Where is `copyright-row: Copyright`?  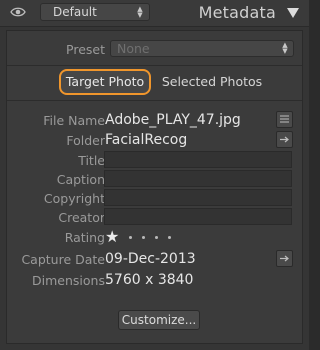
copyright-row: Copyright is located at coordinates (154, 198).